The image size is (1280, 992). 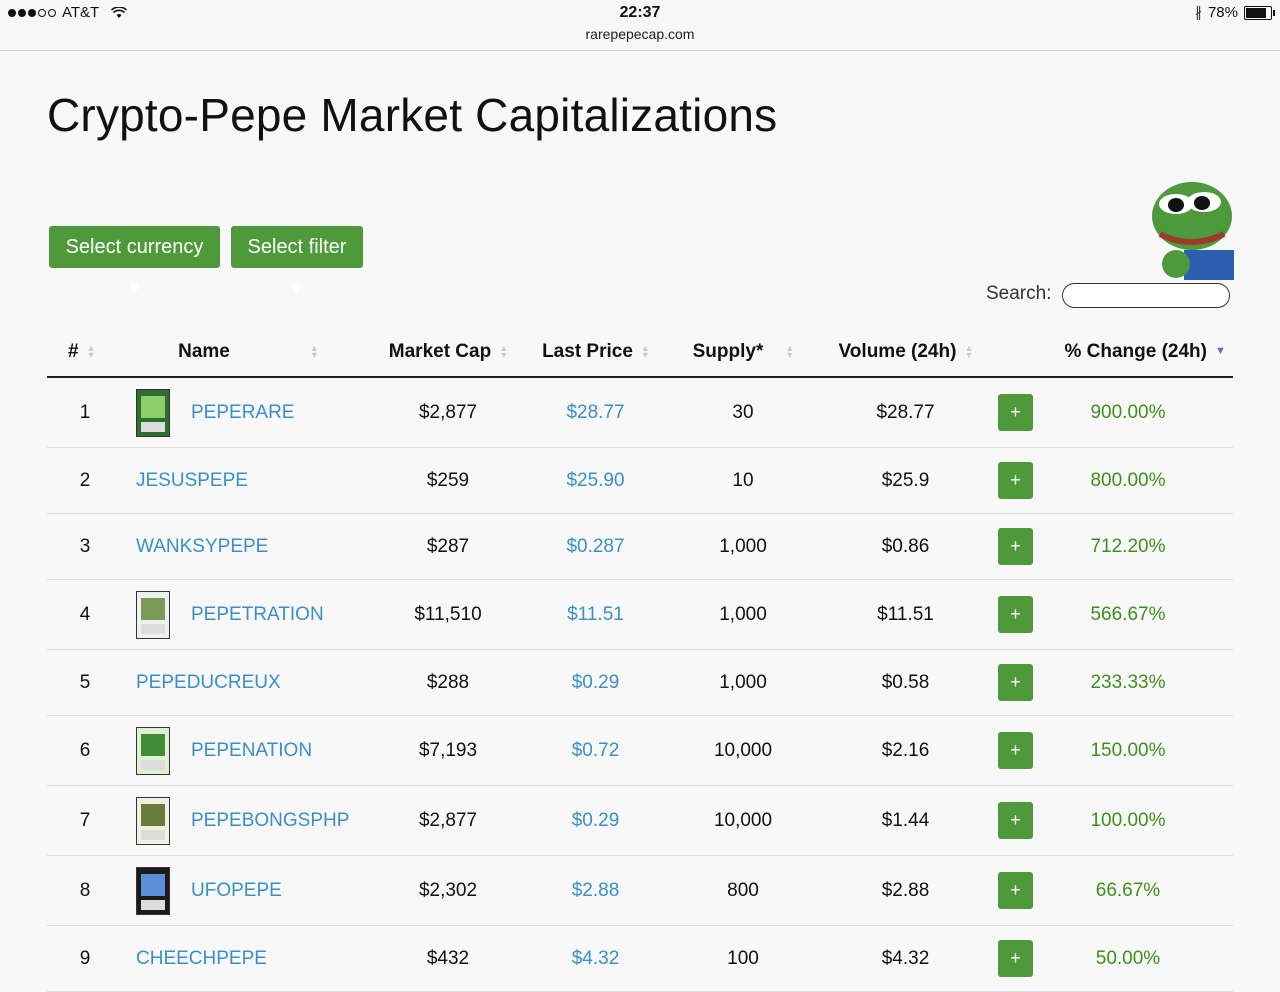 What do you see at coordinates (905, 412) in the screenshot?
I see `volume-cell: $28.77` at bounding box center [905, 412].